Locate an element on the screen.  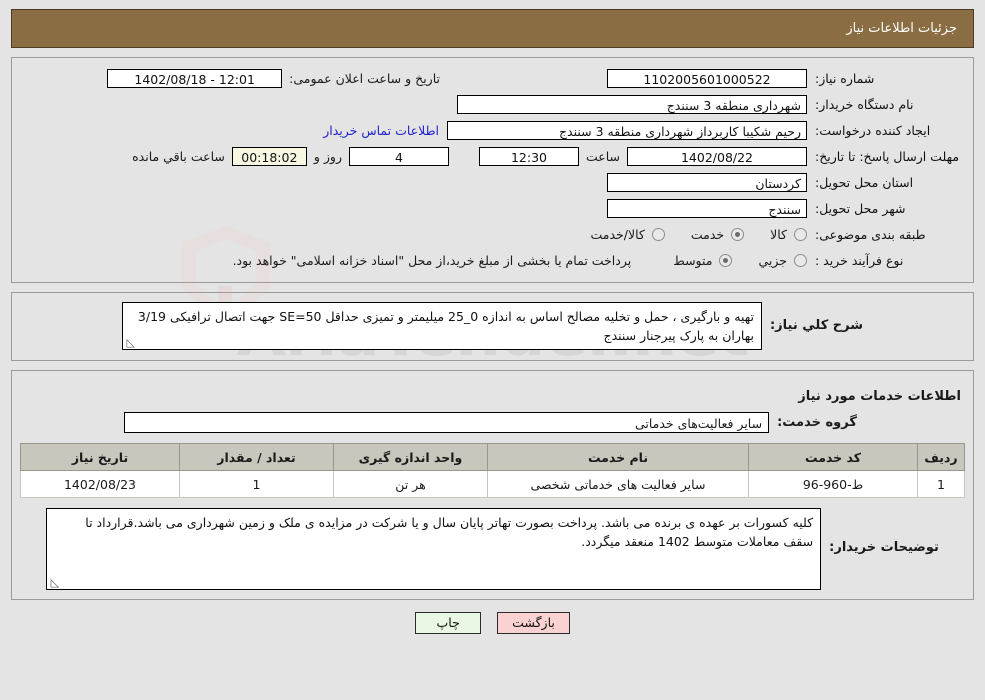
purchase-type-option-label: جزیي is located at coordinates (772, 260).